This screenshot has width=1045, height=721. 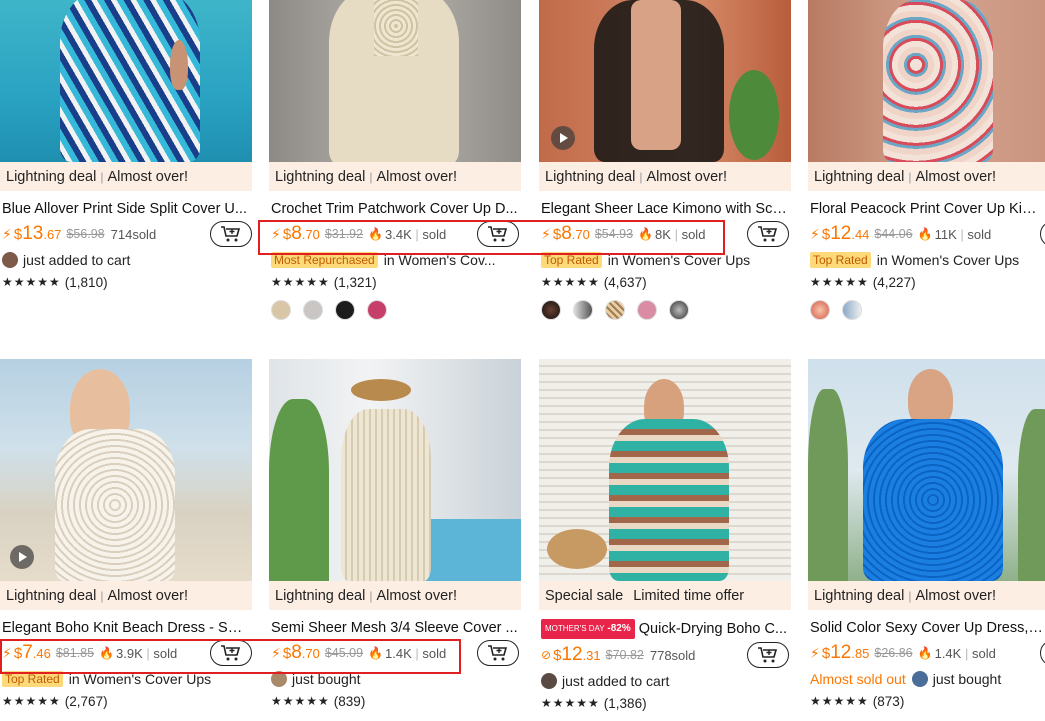 What do you see at coordinates (126, 234) in the screenshot?
I see `price-row: ⚡ $13.67 $56.98 714sold` at bounding box center [126, 234].